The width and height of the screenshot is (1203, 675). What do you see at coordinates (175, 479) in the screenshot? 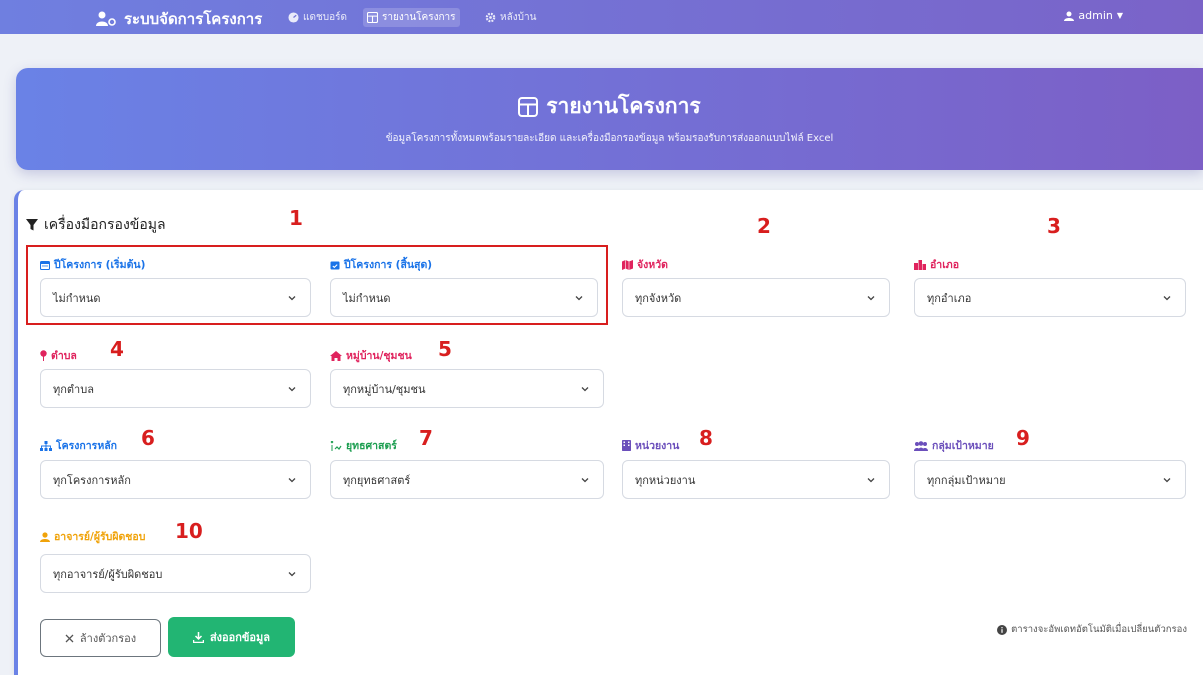
I see `main-project-select: ทุกโครงการหลัก` at bounding box center [175, 479].